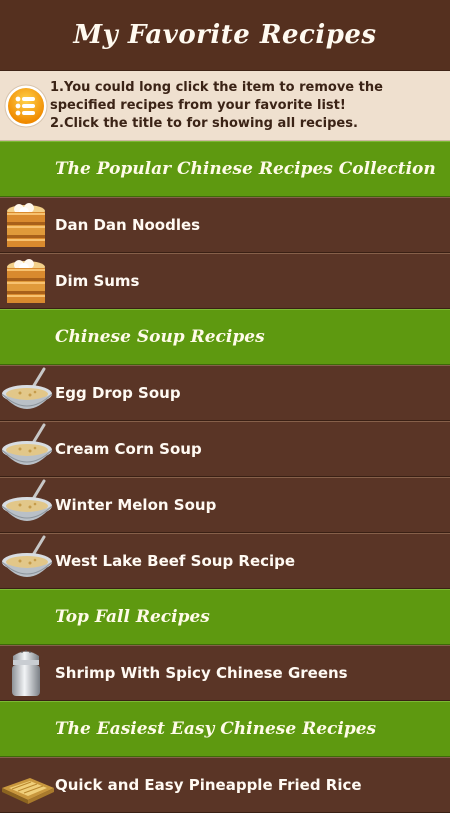  Describe the element at coordinates (208, 785) in the screenshot. I see `recipe-label: Quick and Easy Pineapple Fried Rice` at that location.